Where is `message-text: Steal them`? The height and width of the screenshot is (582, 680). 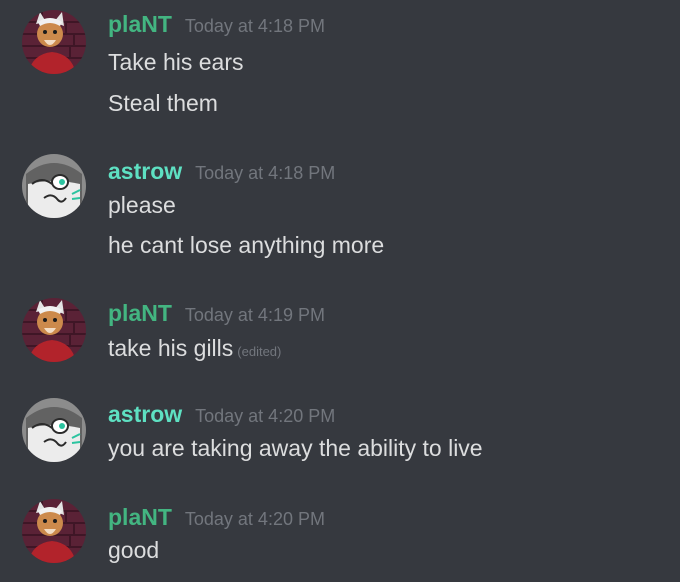
message-text: Steal them is located at coordinates (163, 103).